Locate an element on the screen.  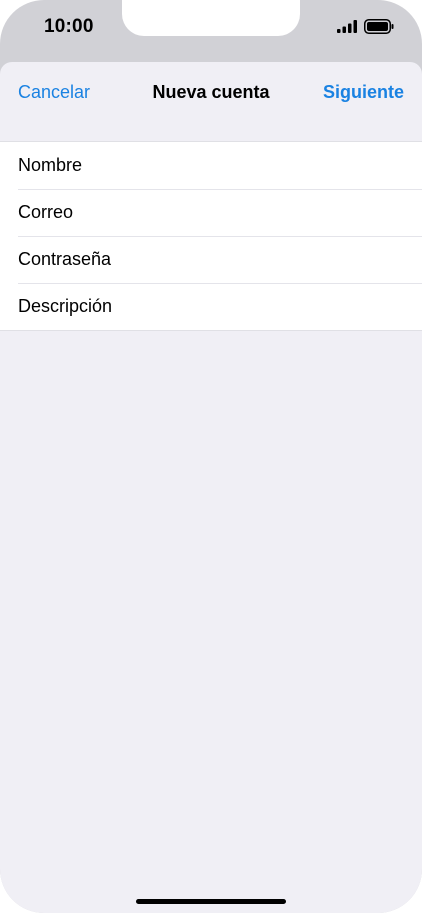
form-row-email is located at coordinates (211, 212).